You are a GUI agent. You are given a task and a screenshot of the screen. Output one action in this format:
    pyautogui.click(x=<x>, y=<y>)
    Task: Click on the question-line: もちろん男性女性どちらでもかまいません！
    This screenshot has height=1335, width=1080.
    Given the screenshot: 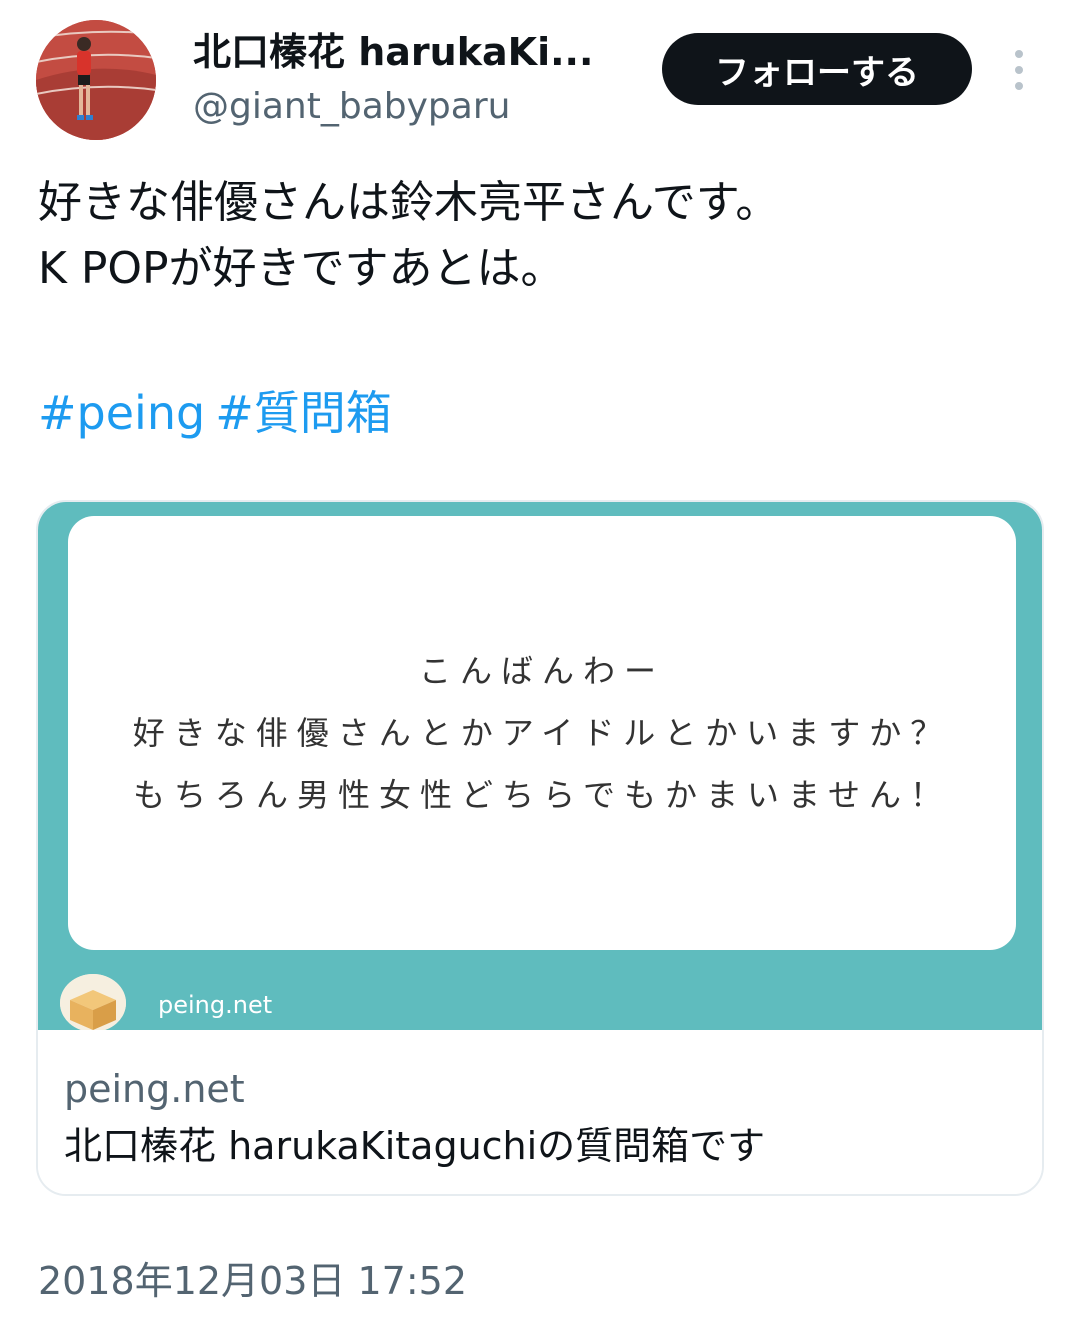 What is the action you would take?
    pyautogui.click(x=542, y=795)
    